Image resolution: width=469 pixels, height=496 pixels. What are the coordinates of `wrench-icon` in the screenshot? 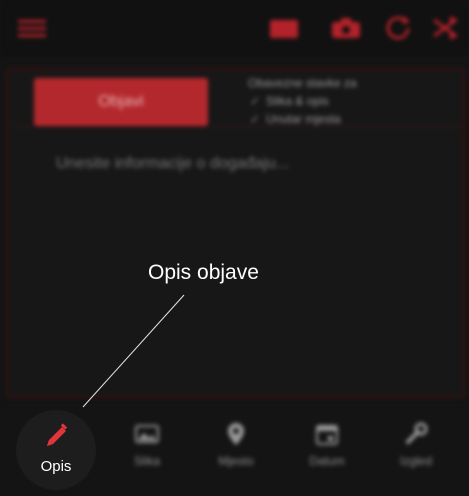 It's located at (417, 433).